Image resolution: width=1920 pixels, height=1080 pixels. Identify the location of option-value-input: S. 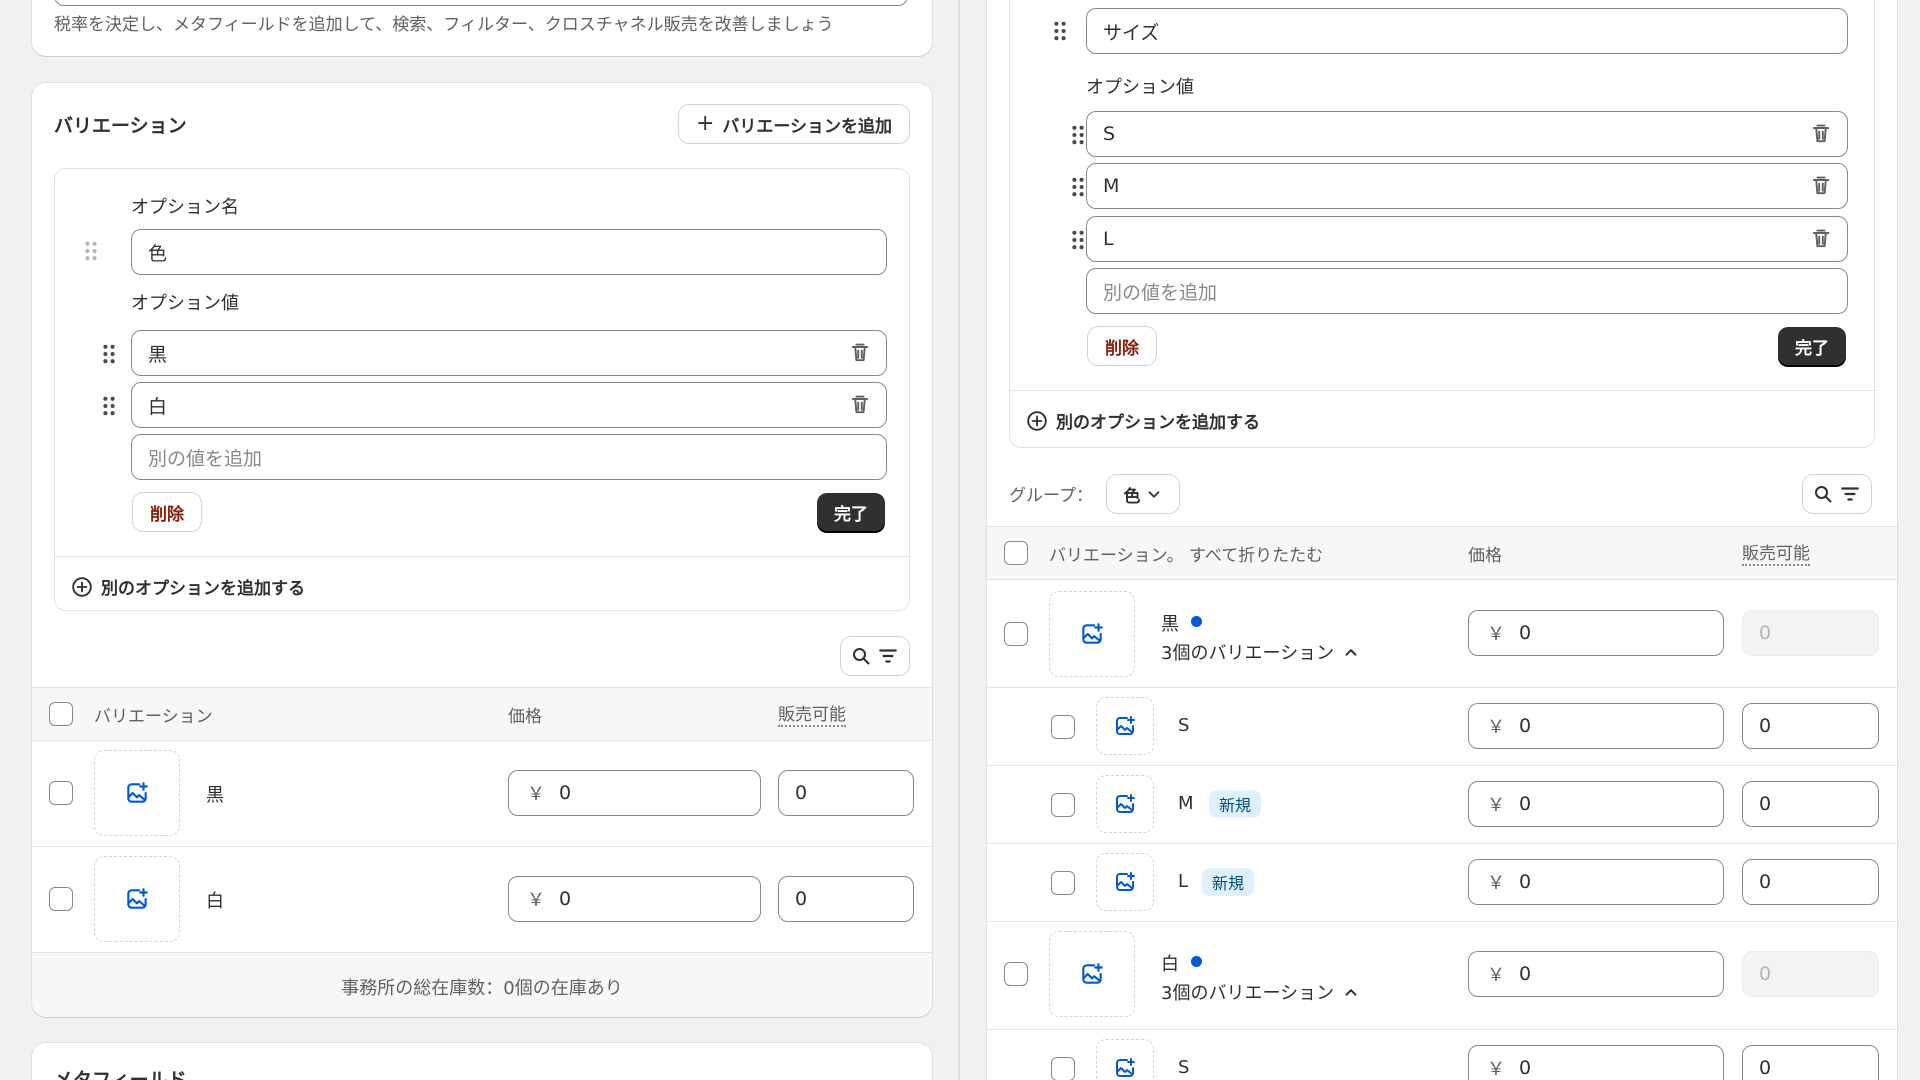
(1467, 134).